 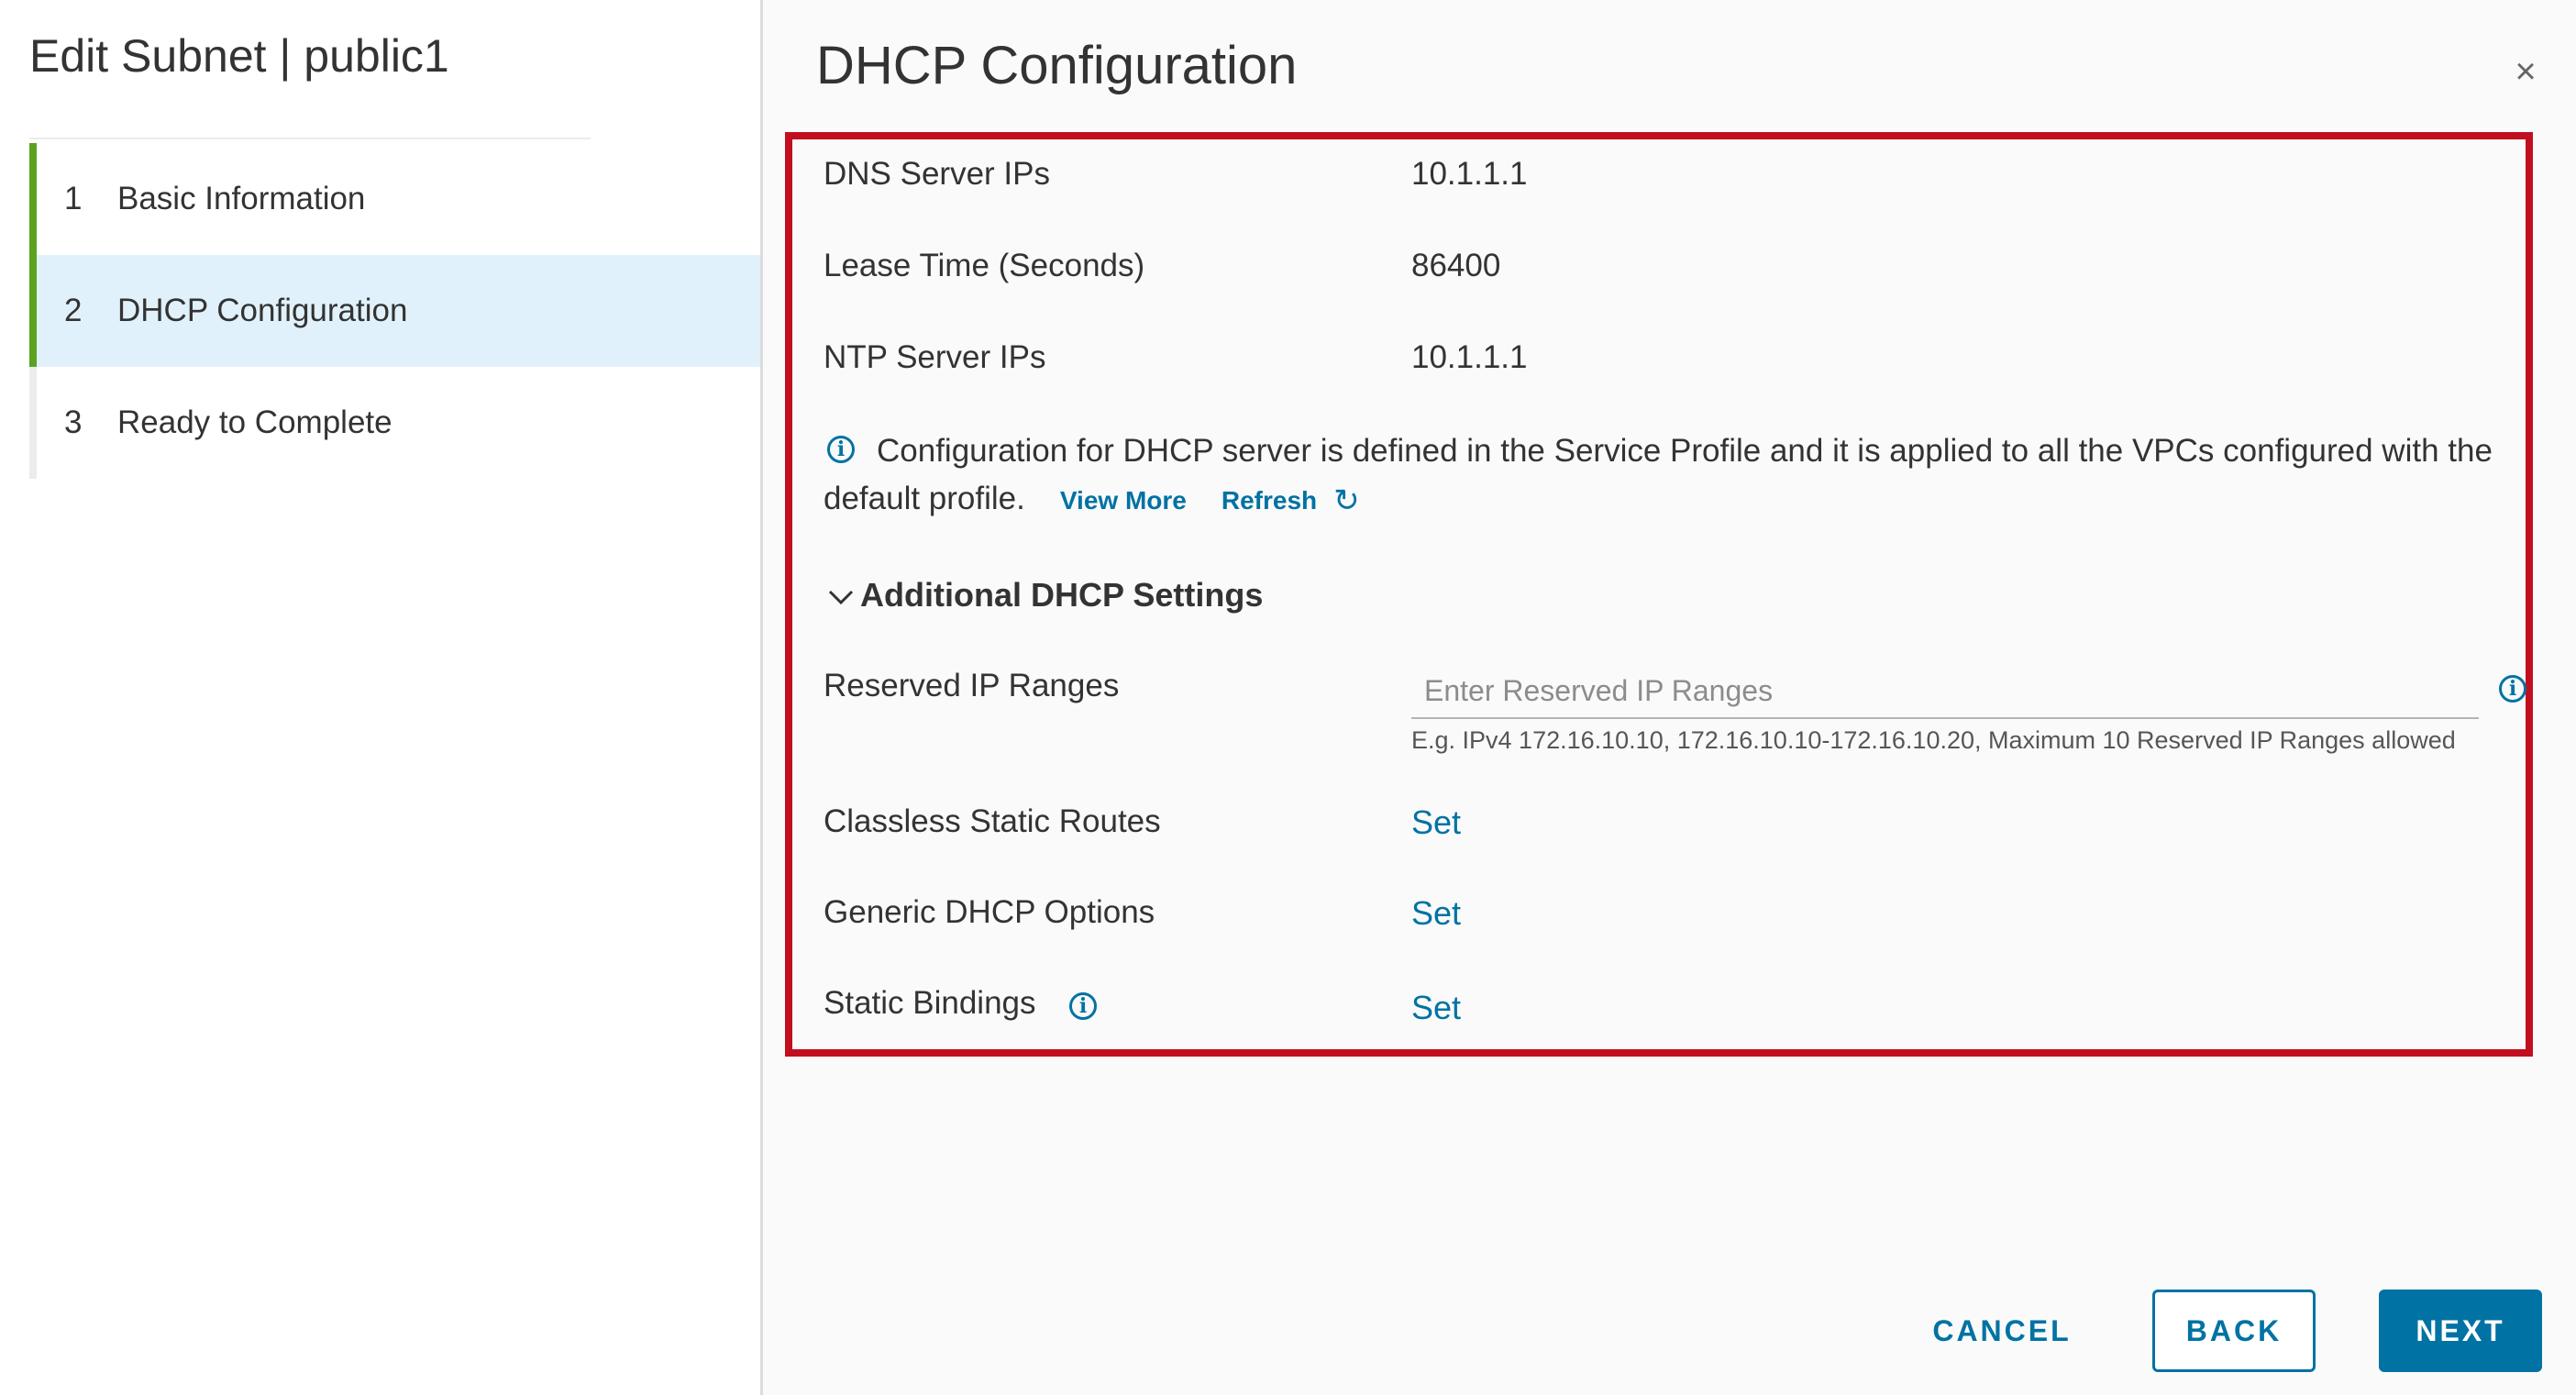 What do you see at coordinates (254, 422) in the screenshot?
I see `step-label: Ready to Complete` at bounding box center [254, 422].